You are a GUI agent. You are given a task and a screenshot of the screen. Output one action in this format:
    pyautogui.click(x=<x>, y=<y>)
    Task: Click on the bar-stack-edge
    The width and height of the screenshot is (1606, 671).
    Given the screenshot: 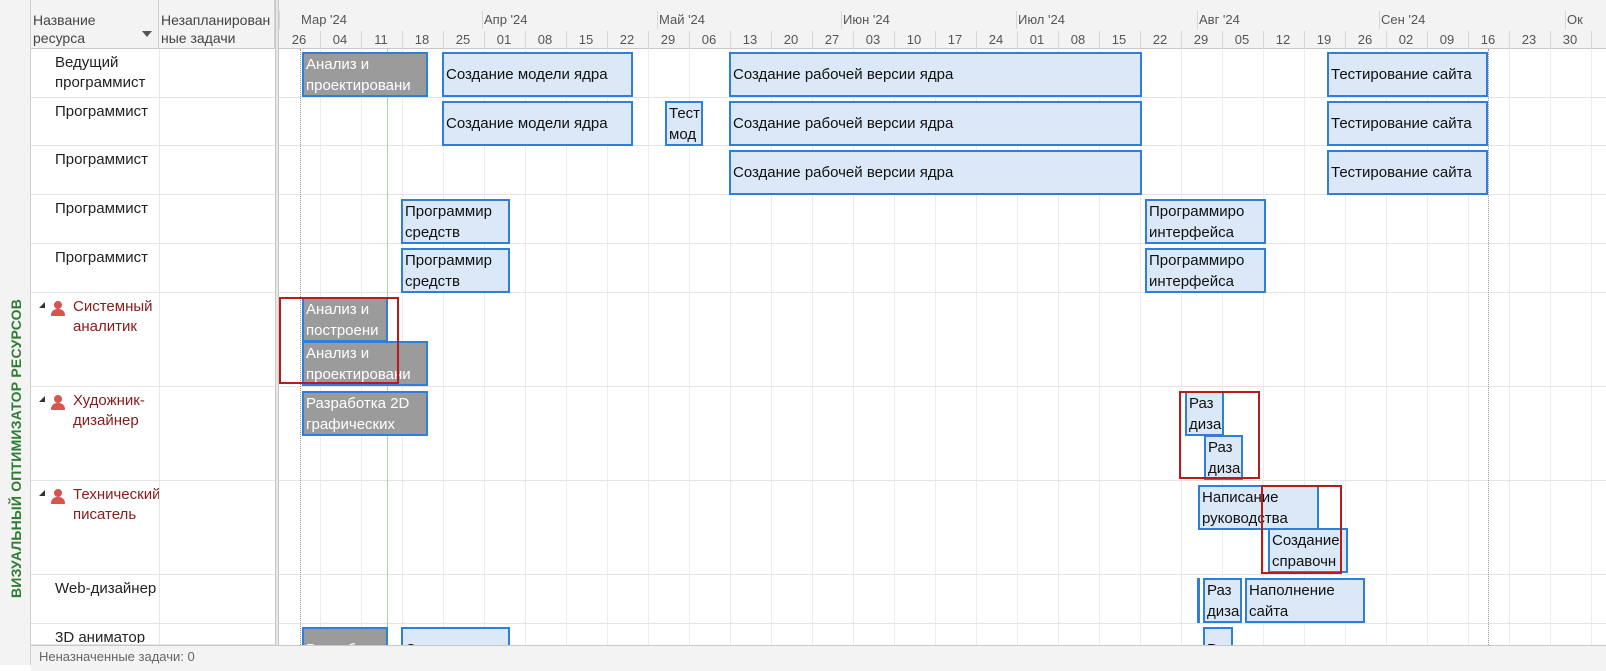 What is the action you would take?
    pyautogui.click(x=1198, y=600)
    